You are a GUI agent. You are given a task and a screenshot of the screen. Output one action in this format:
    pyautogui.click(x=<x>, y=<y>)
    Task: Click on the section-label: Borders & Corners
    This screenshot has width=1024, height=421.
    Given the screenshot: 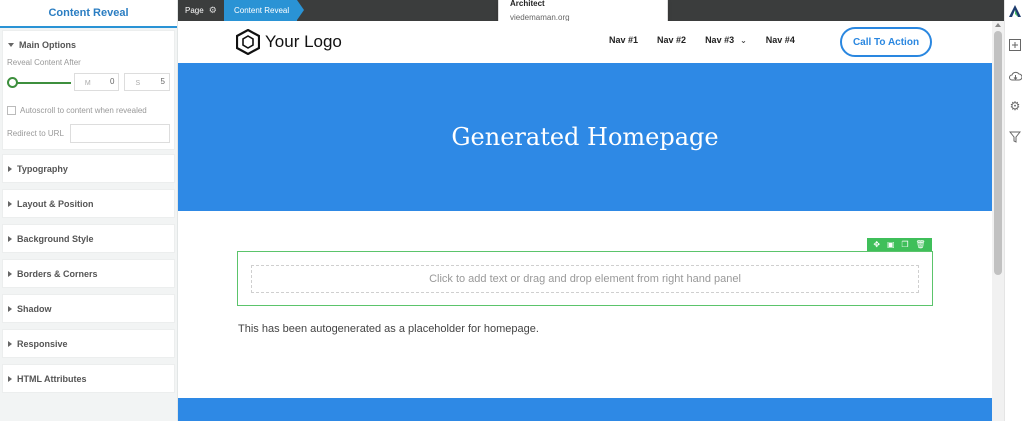 What is the action you would take?
    pyautogui.click(x=57, y=273)
    